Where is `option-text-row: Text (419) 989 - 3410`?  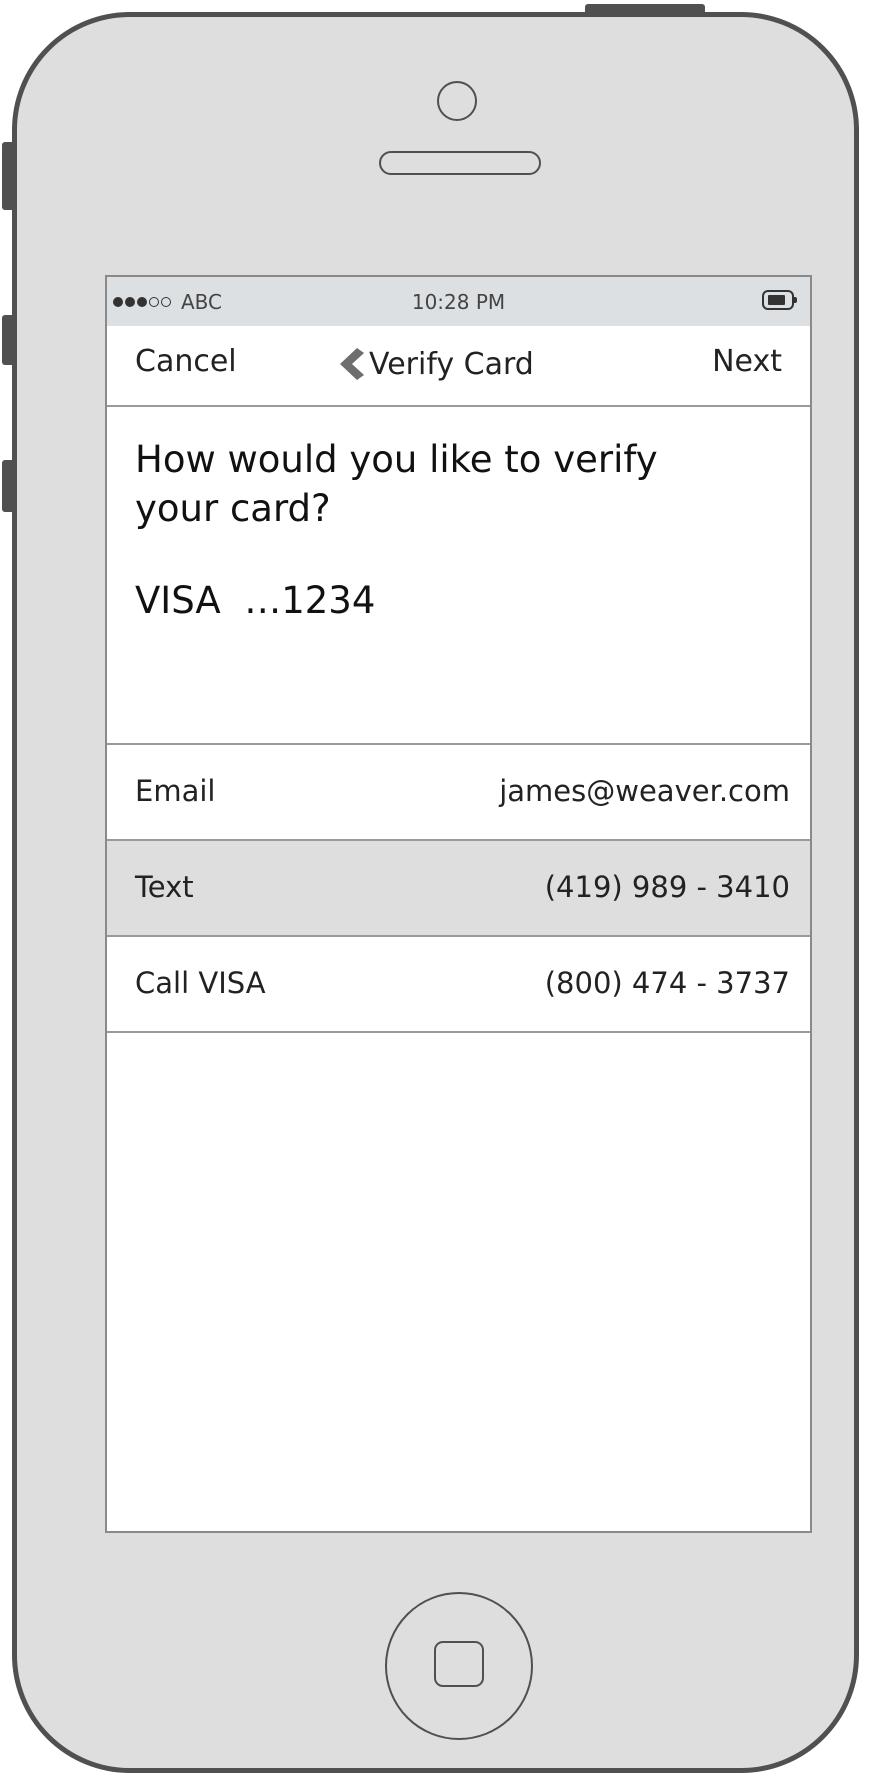 option-text-row: Text (419) 989 - 3410 is located at coordinates (458, 889).